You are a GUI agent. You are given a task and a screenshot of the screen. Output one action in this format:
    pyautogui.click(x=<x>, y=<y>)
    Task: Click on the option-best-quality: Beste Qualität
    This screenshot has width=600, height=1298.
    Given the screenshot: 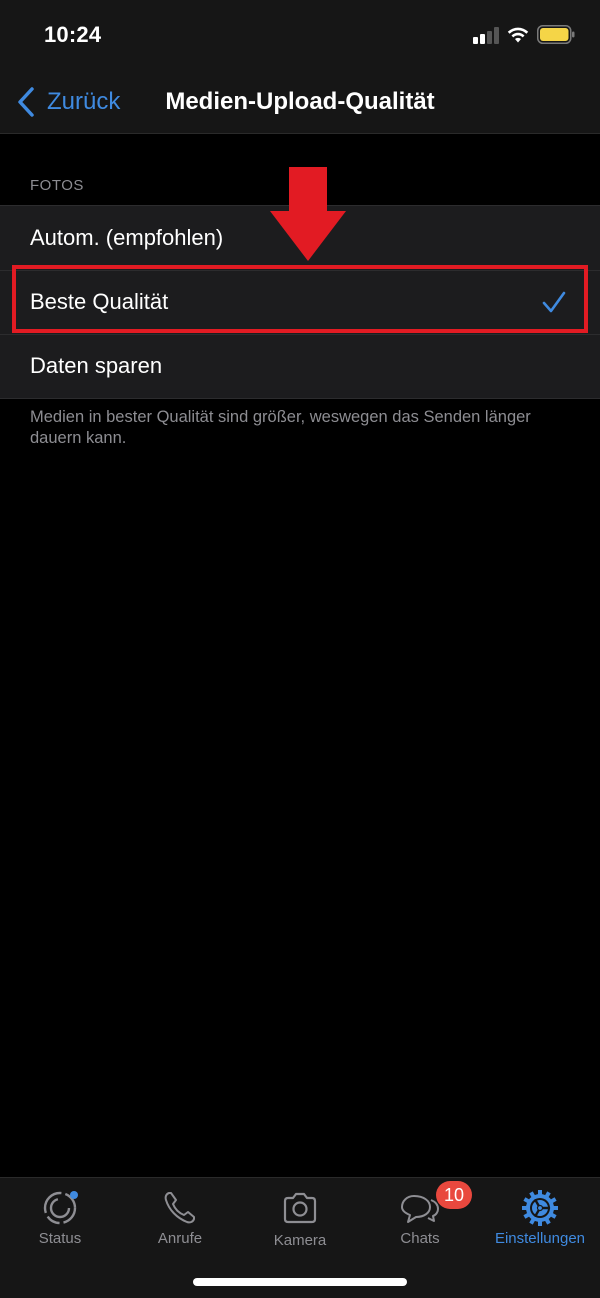 What is the action you would take?
    pyautogui.click(x=300, y=302)
    